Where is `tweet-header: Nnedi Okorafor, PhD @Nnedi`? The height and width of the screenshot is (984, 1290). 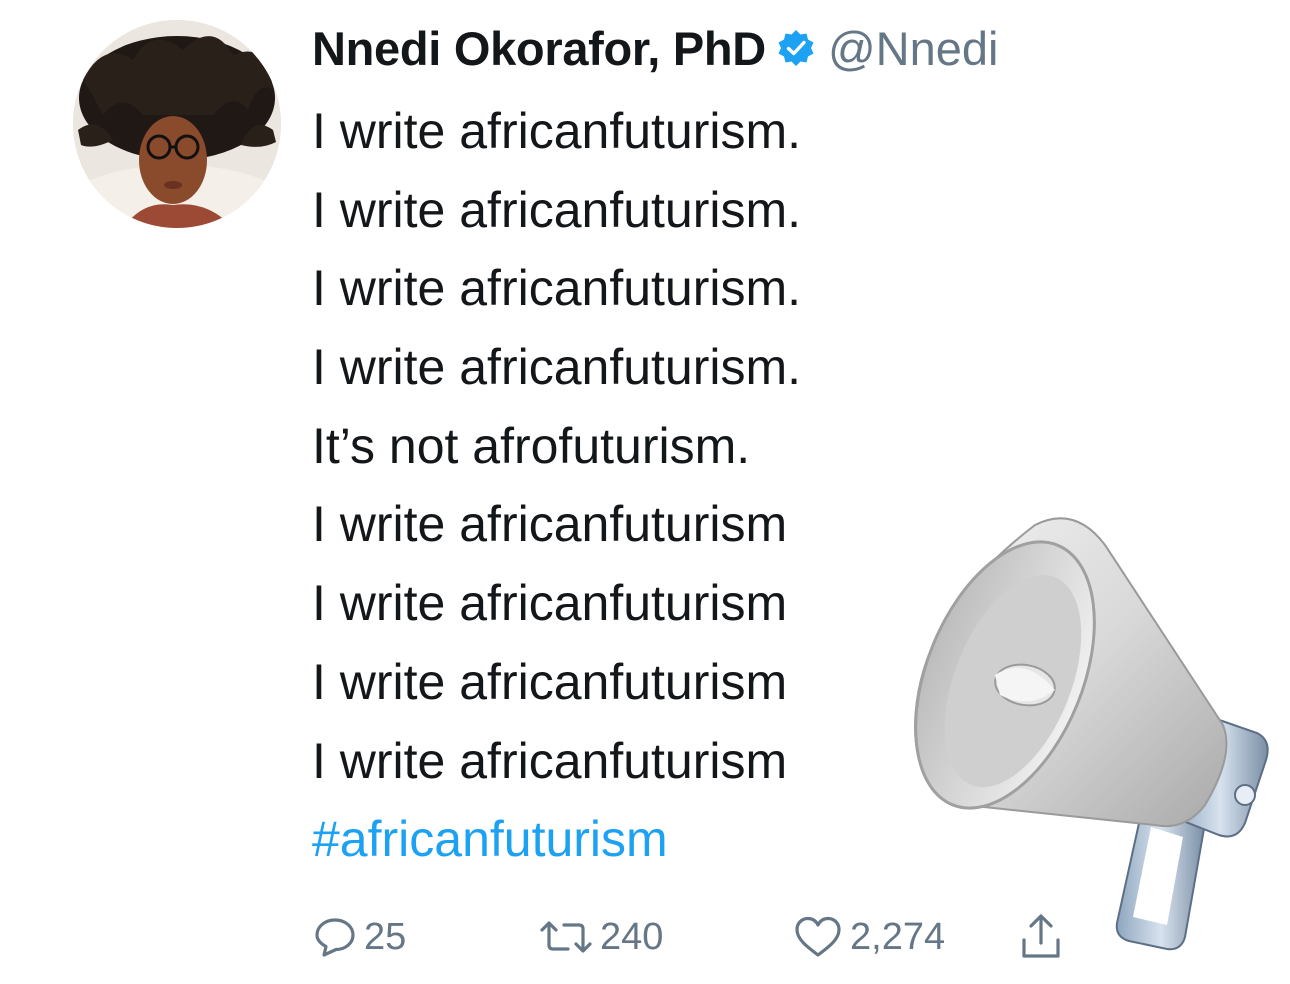 tweet-header: Nnedi Okorafor, PhD @Nnedi is located at coordinates (655, 48).